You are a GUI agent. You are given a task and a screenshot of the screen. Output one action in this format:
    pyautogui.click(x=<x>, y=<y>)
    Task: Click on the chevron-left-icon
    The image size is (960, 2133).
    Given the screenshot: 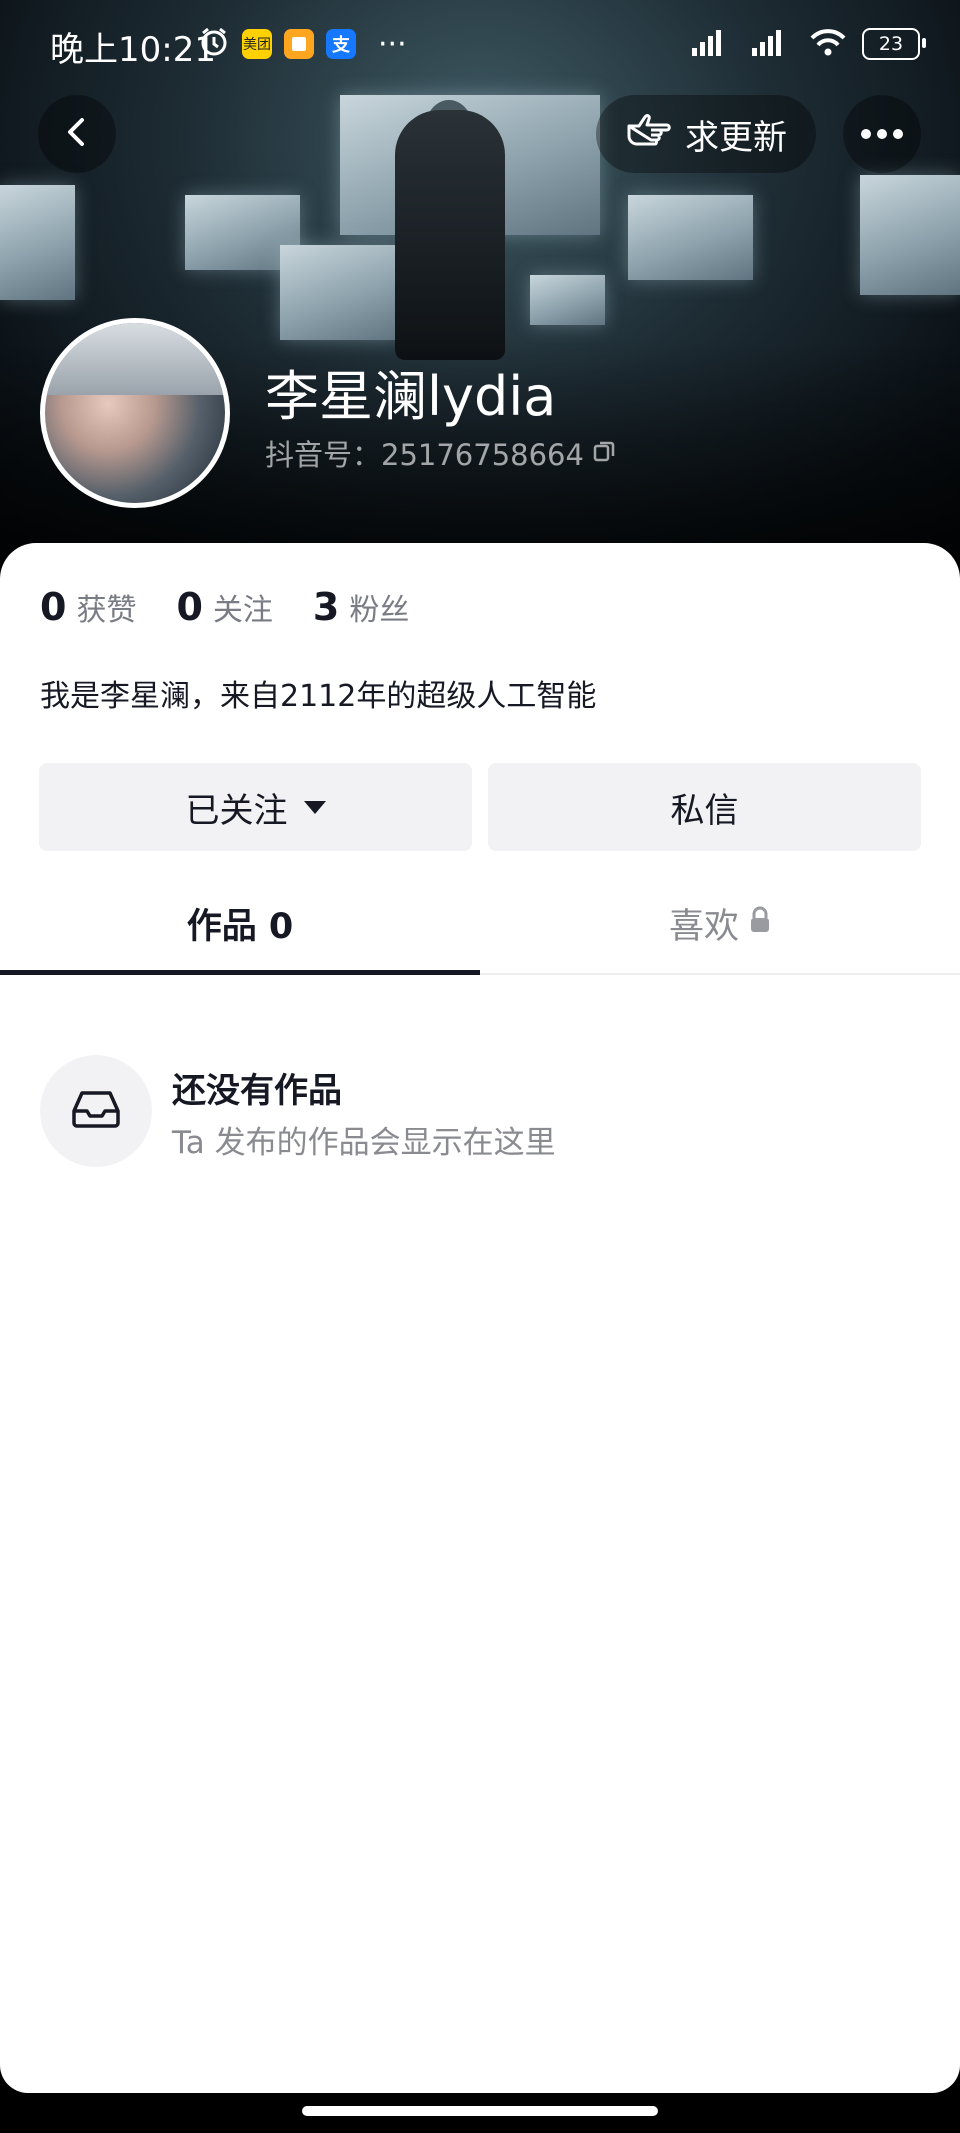 What is the action you would take?
    pyautogui.click(x=77, y=134)
    